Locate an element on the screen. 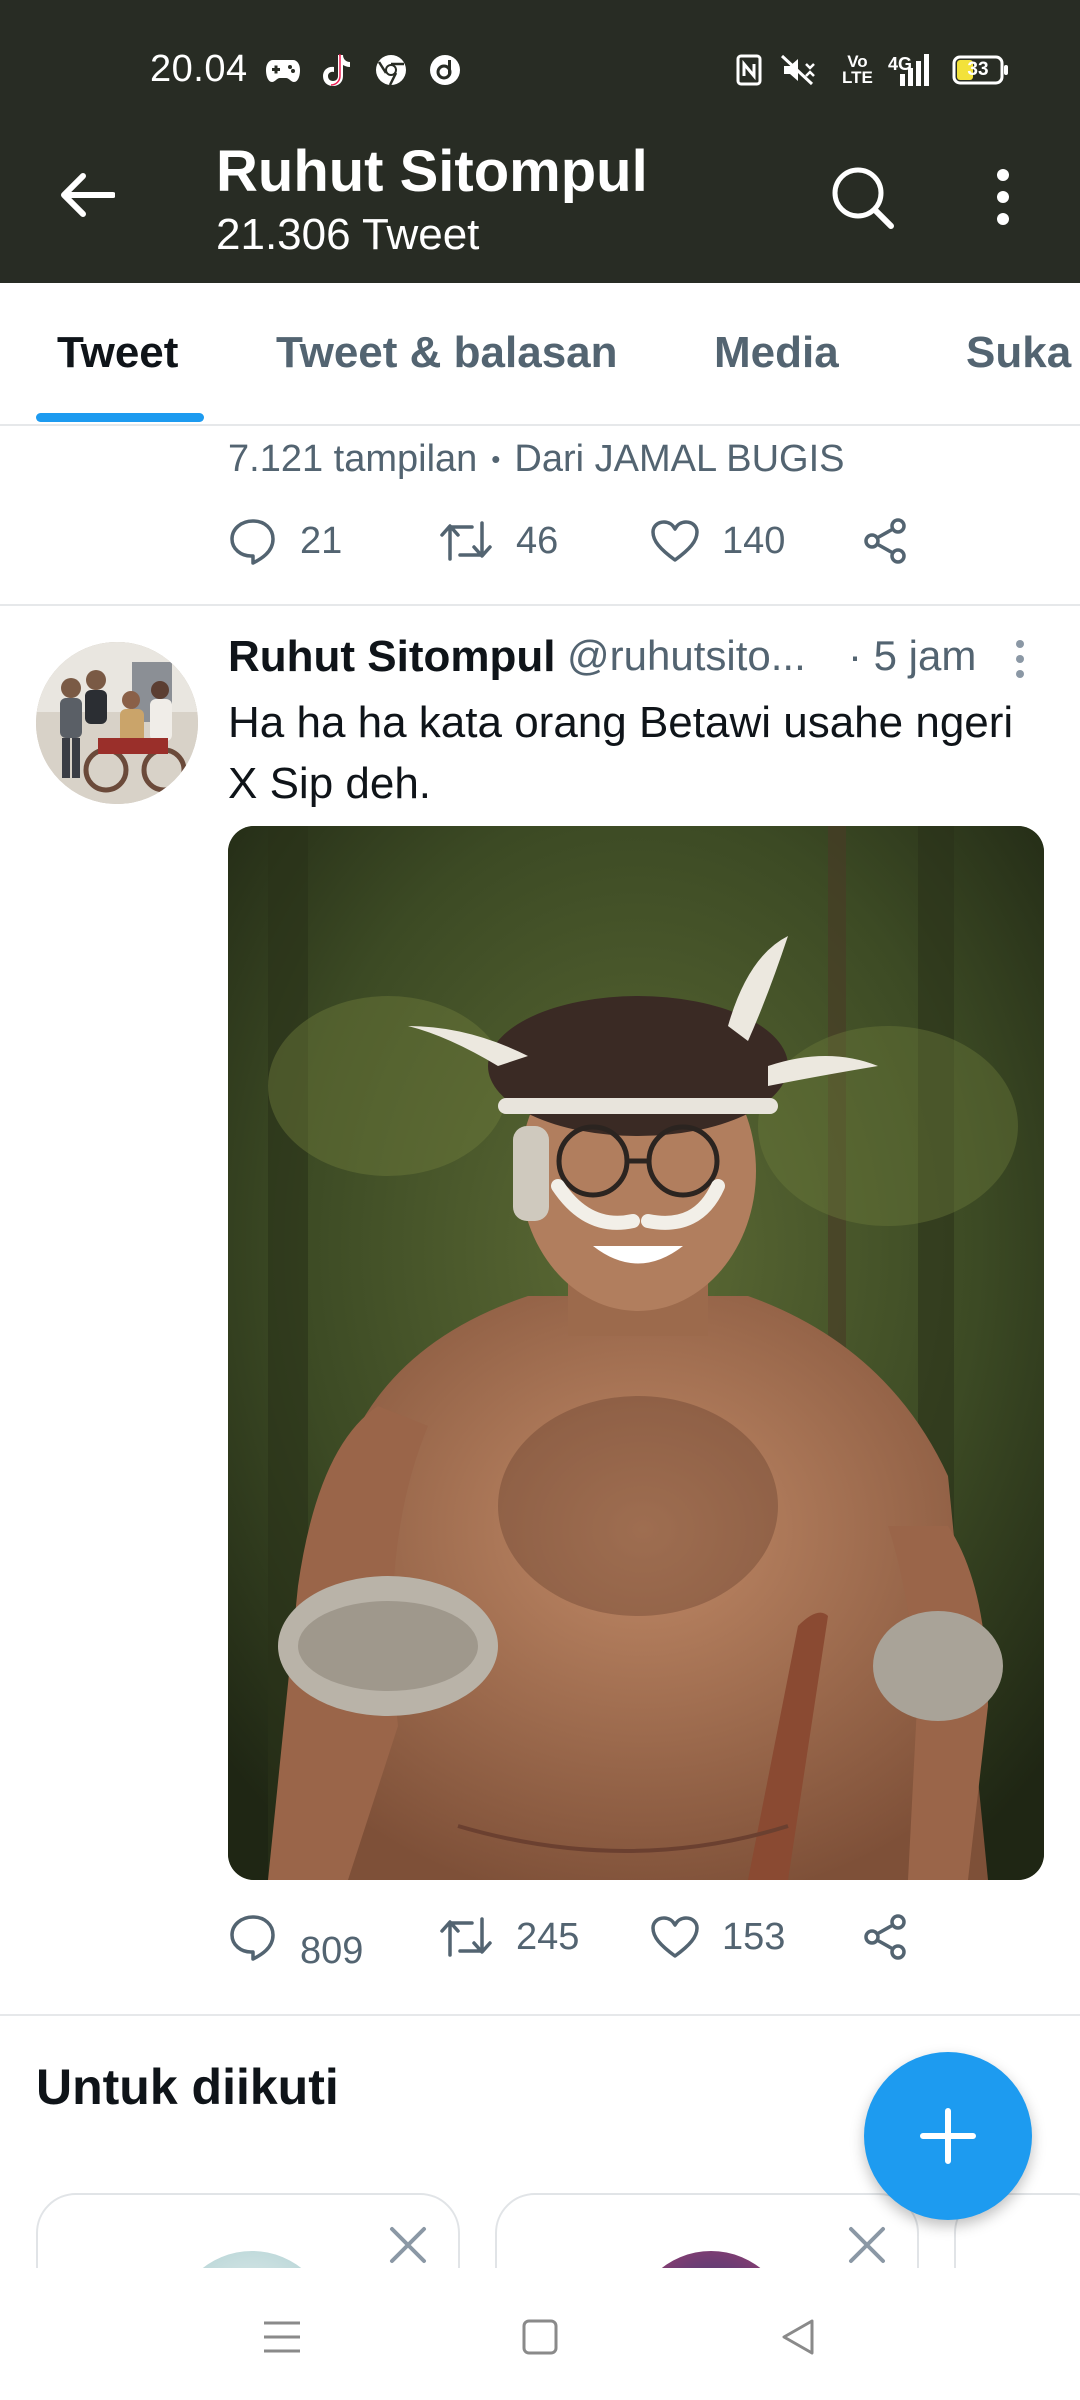 The height and width of the screenshot is (2400, 1080). like-button: 153 is located at coordinates (755, 1937).